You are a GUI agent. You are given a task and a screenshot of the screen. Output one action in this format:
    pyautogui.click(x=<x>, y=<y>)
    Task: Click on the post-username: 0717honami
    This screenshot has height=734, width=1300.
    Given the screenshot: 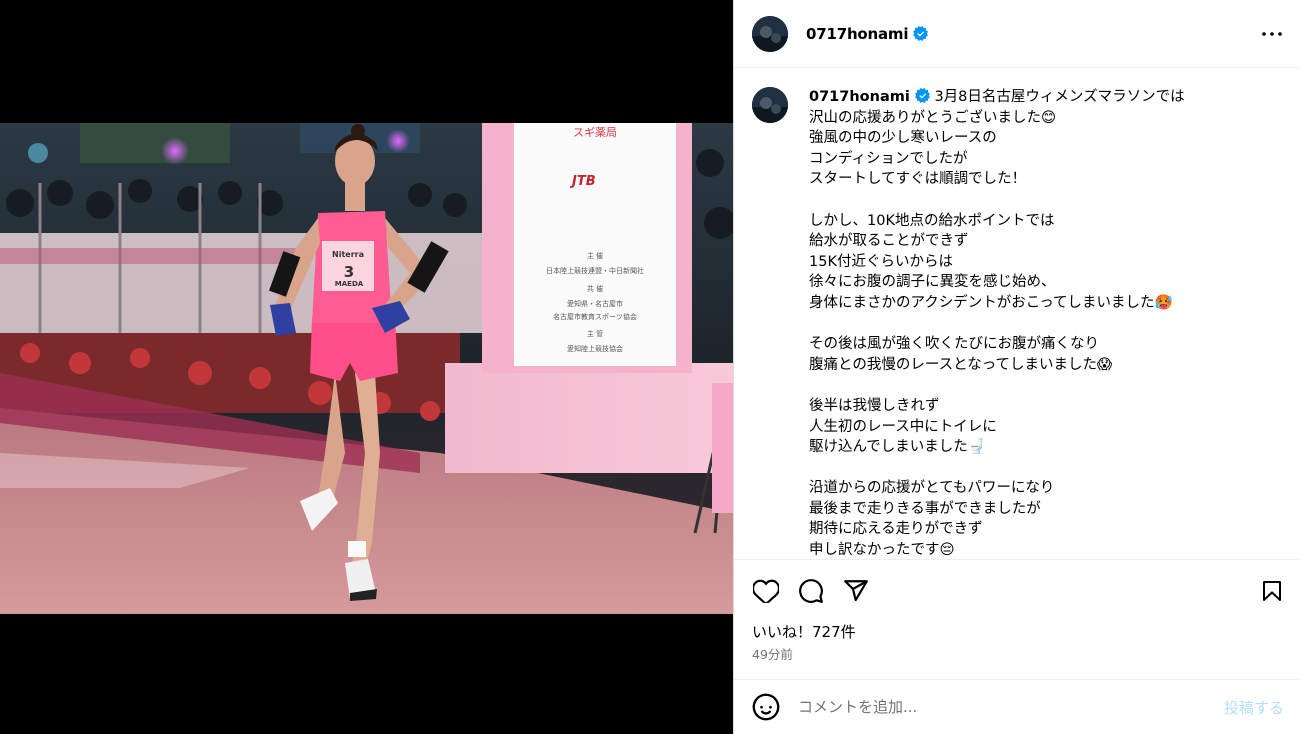 What is the action you would take?
    pyautogui.click(x=867, y=34)
    